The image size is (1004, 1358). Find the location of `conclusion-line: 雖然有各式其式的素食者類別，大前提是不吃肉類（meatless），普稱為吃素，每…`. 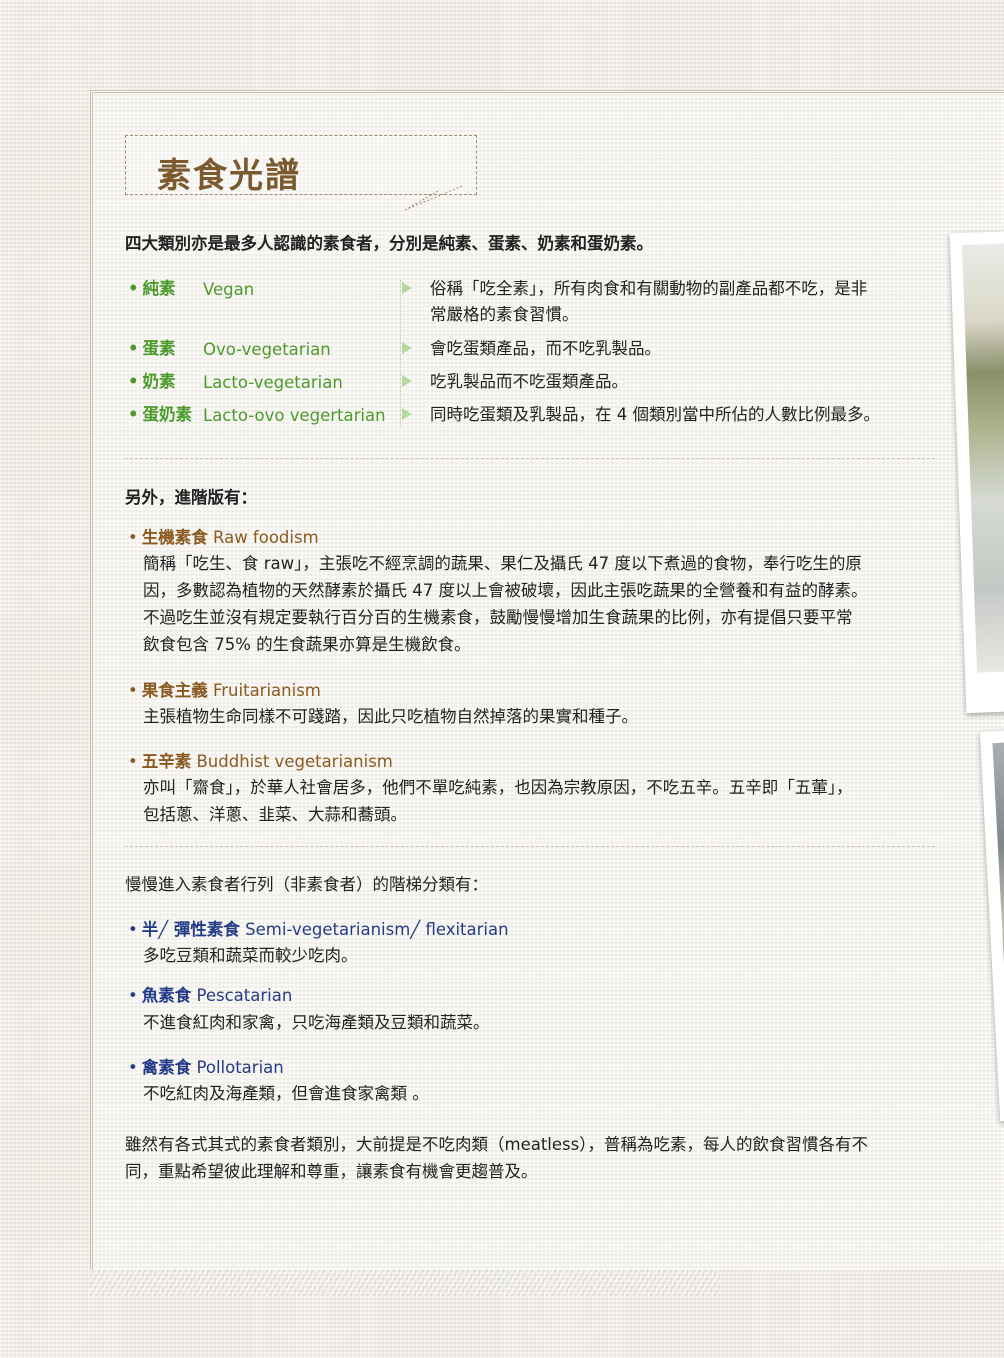

conclusion-line: 雖然有各式其式的素食者類別，大前提是不吃肉類（meatless），普稱為吃素，每… is located at coordinates (496, 1144).